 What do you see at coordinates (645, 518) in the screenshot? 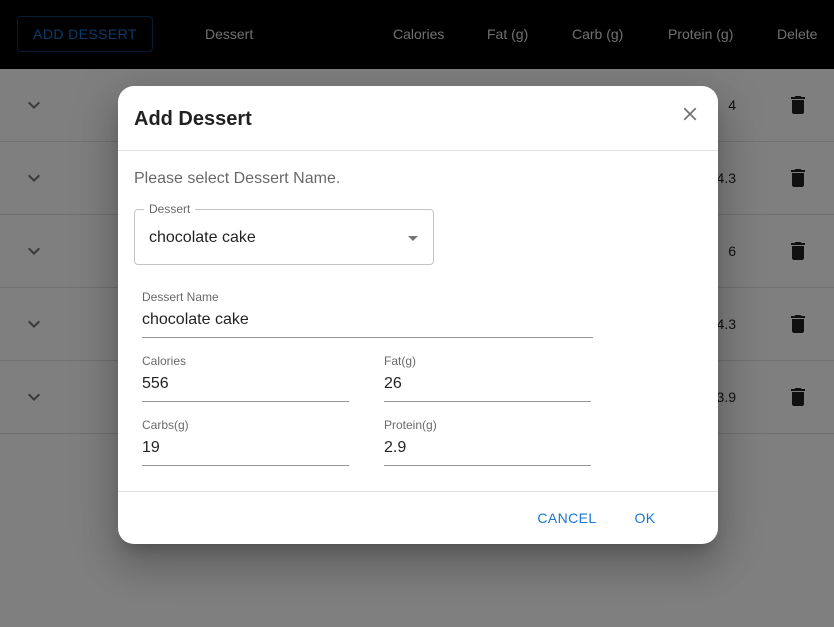
I see `ok-button: OK` at bounding box center [645, 518].